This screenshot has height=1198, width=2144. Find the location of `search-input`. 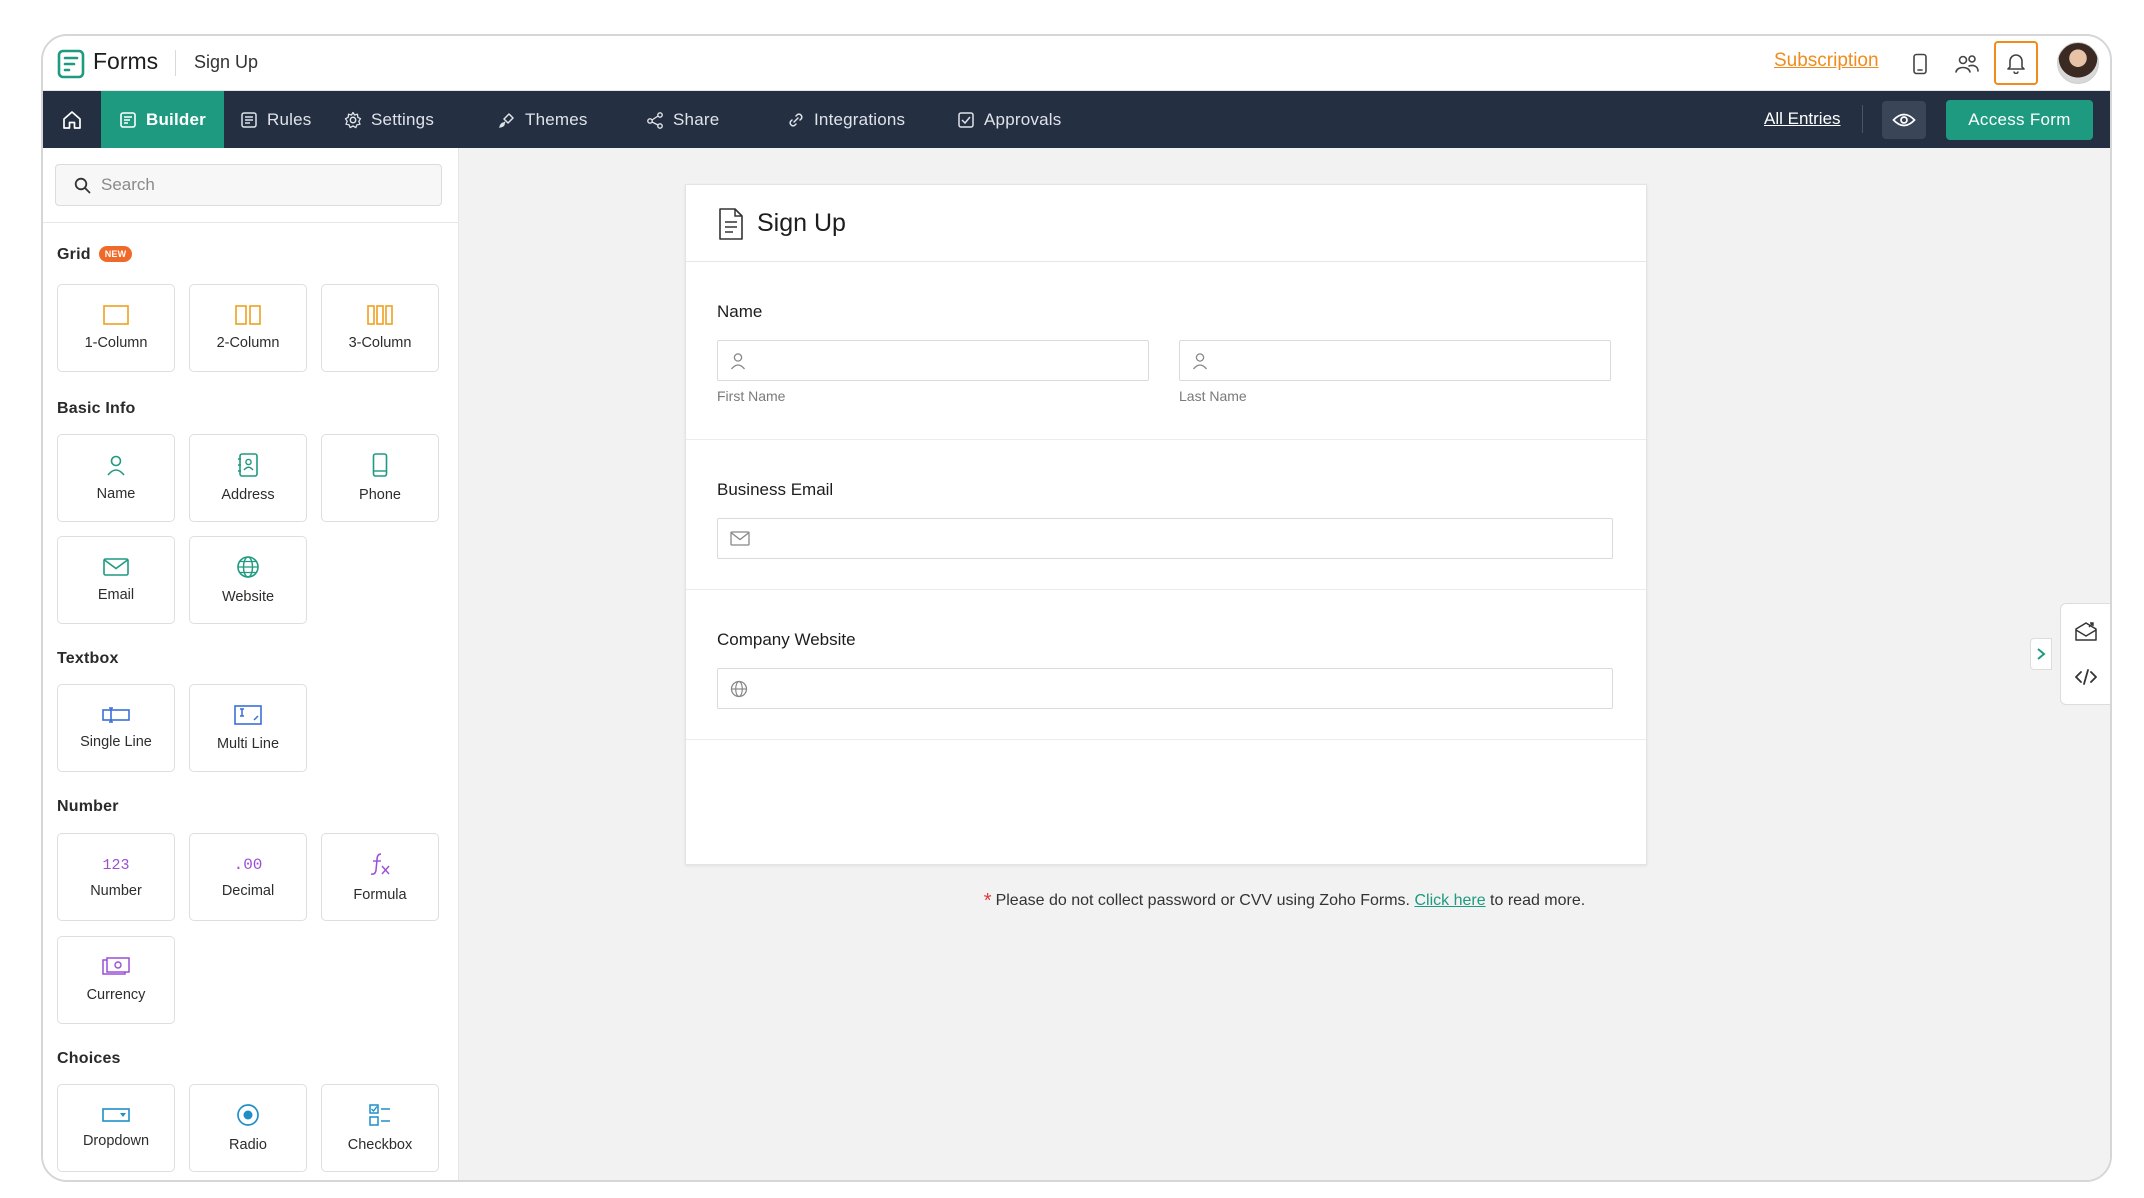

search-input is located at coordinates (261, 185).